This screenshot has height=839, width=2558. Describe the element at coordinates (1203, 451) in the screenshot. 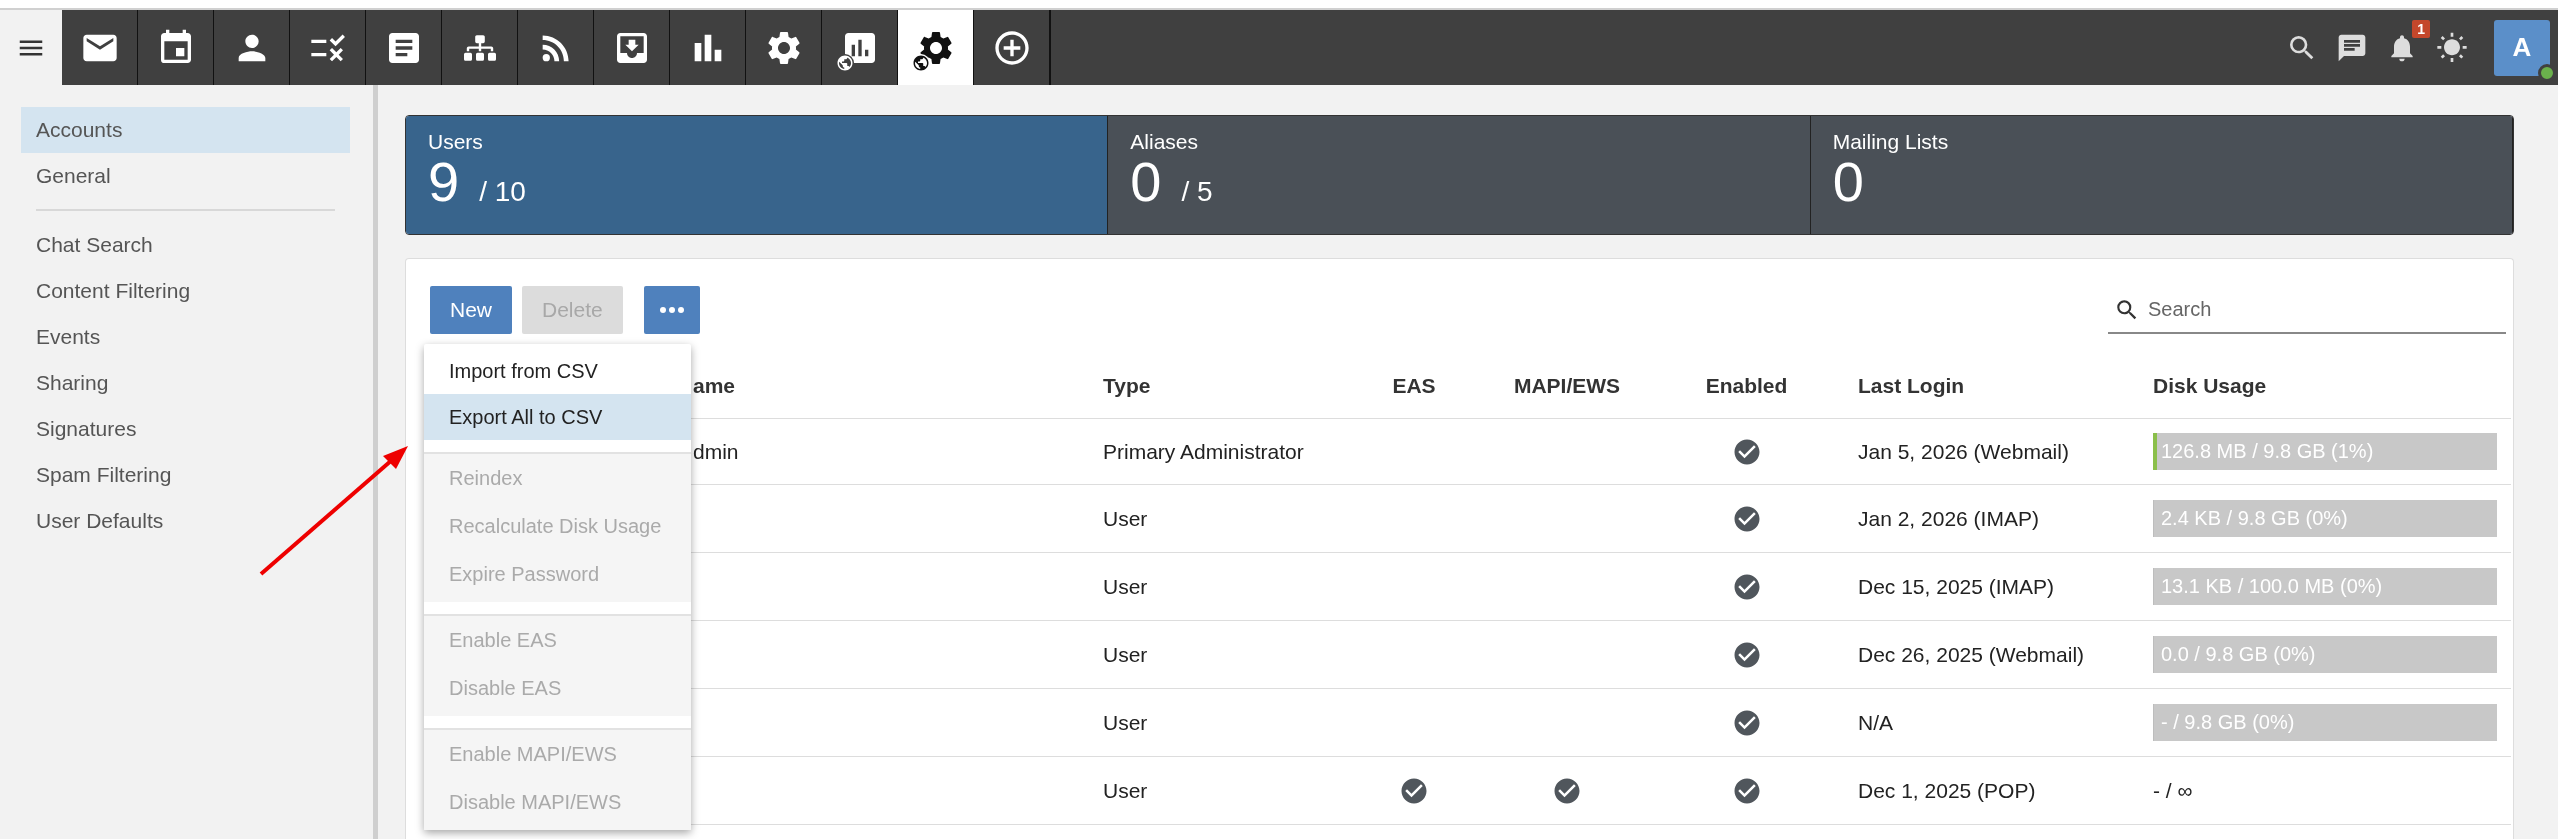

I see `table-cell: Primary Administrator` at that location.